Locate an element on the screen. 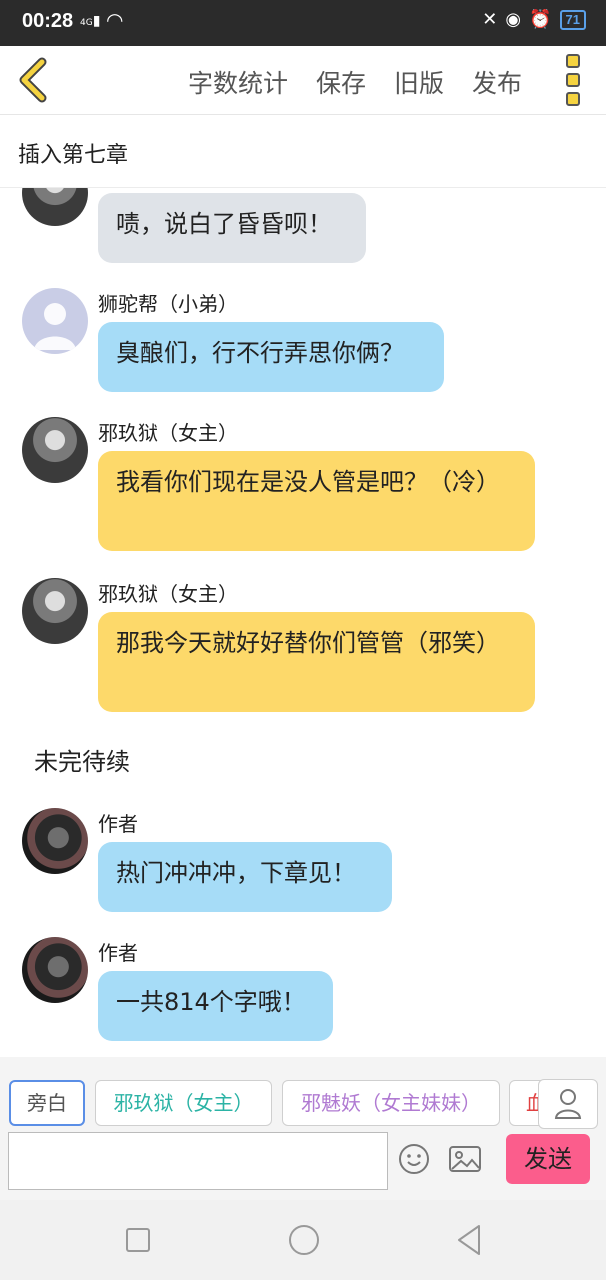 The width and height of the screenshot is (606, 1280). chapter-title: 插入第七章 is located at coordinates (73, 155).